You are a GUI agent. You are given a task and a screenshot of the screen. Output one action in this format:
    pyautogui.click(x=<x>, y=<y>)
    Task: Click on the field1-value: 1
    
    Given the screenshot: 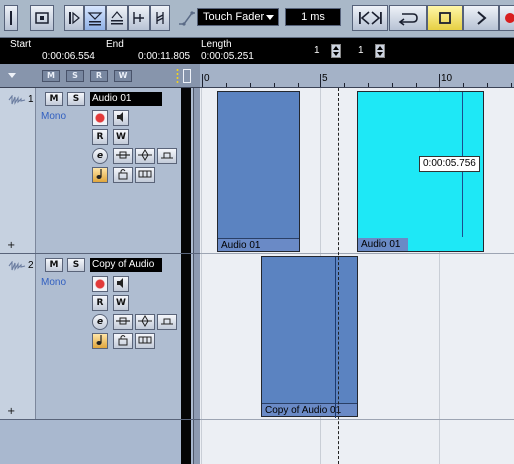 What is the action you would take?
    pyautogui.click(x=317, y=50)
    